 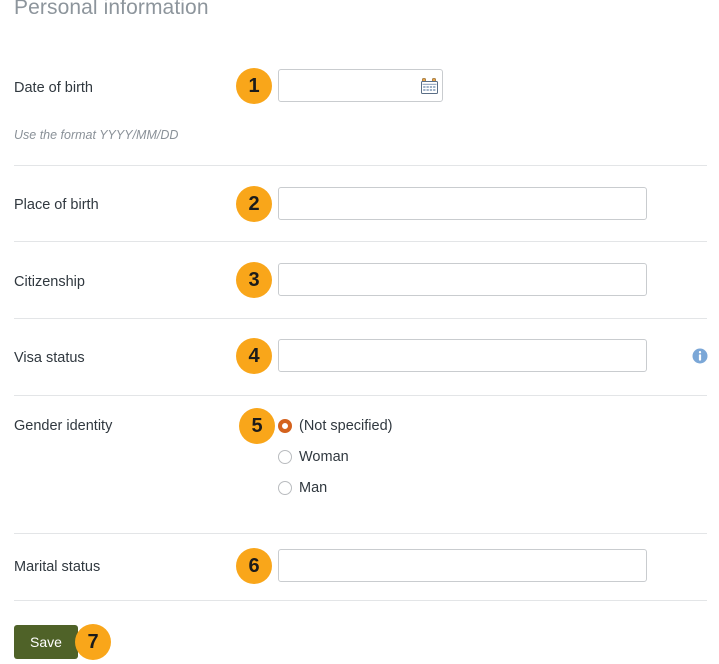 What do you see at coordinates (462, 565) in the screenshot?
I see `marital-status-input` at bounding box center [462, 565].